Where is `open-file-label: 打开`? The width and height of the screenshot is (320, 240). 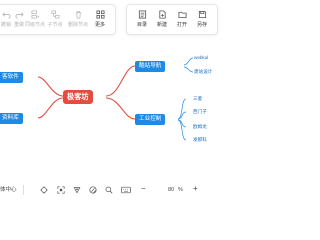 open-file-label: 打开 is located at coordinates (181, 25).